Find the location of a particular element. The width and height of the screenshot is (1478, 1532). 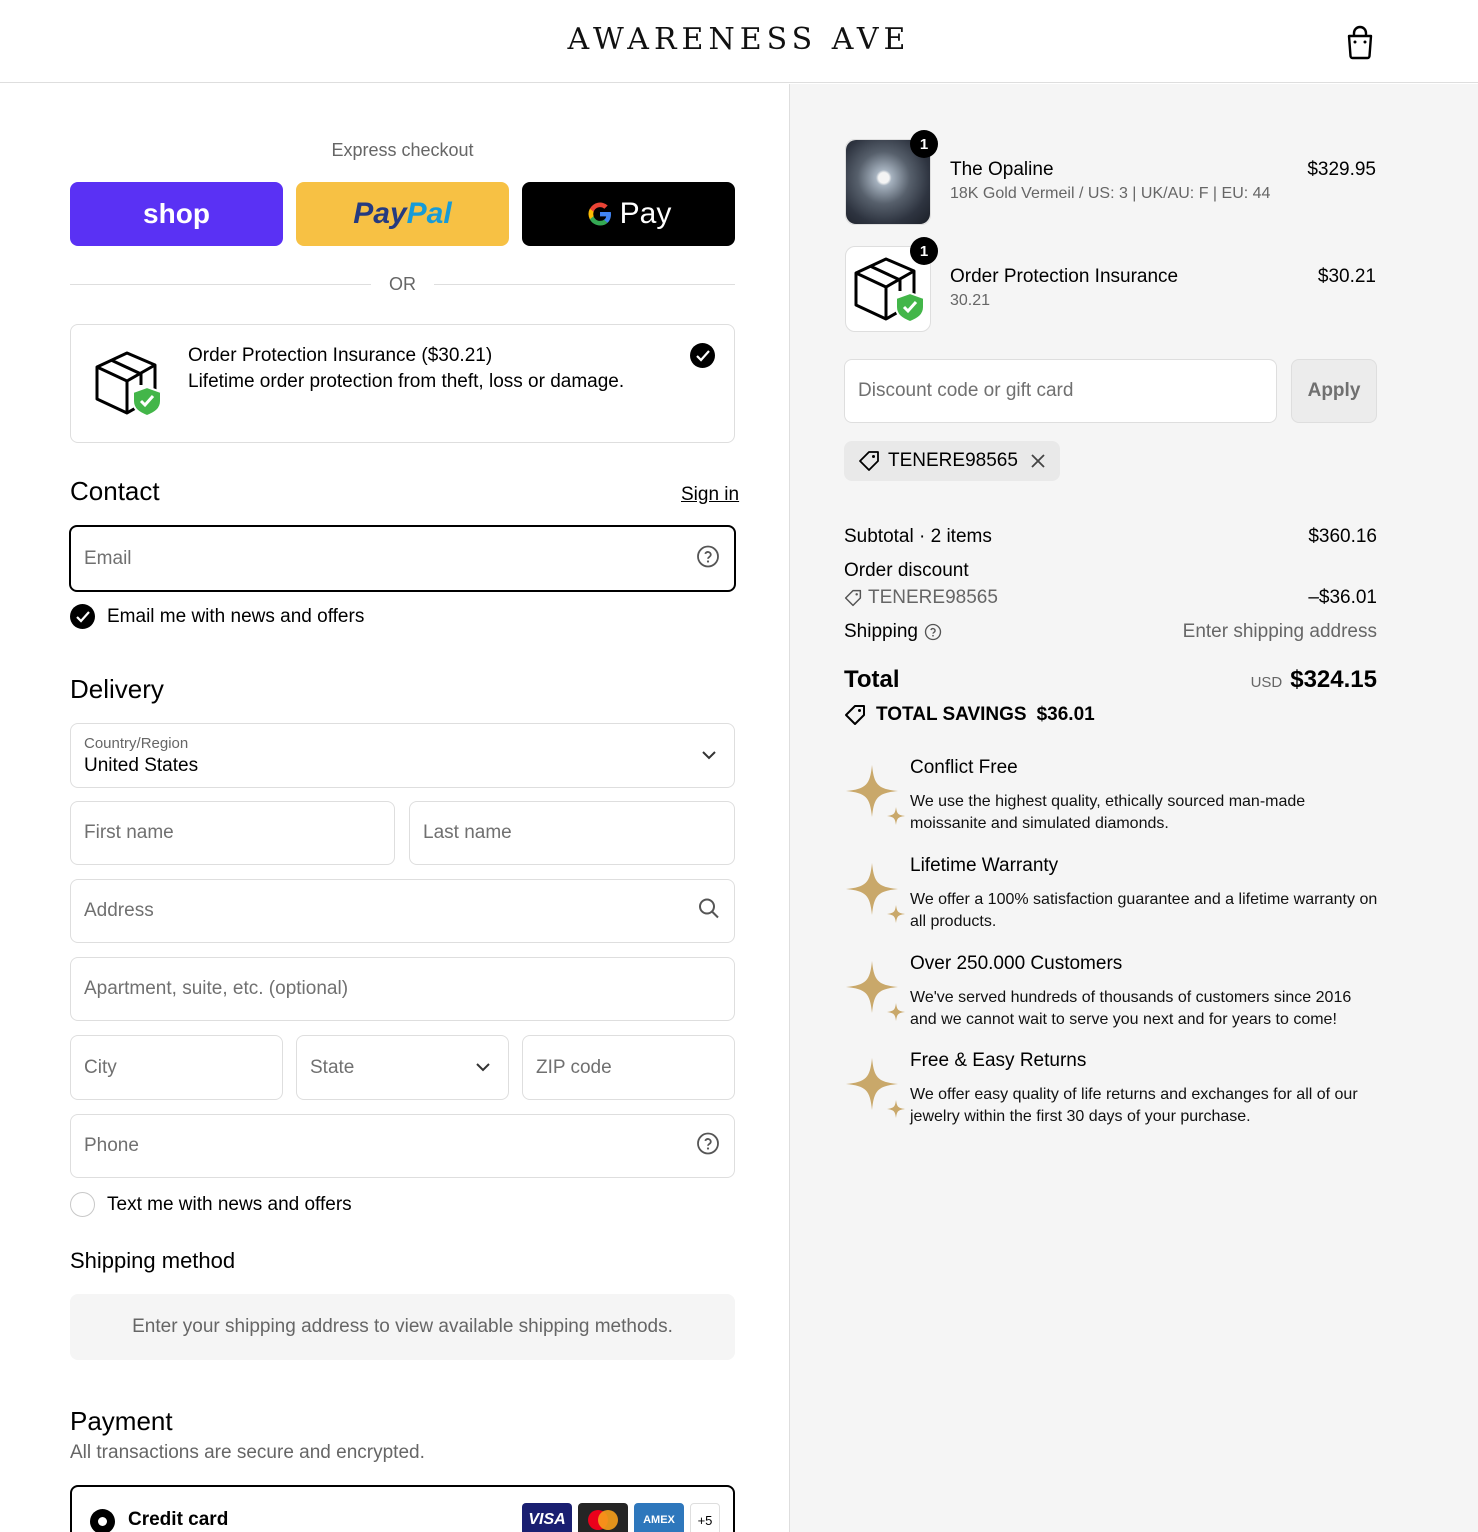

shop-pay-label: shop is located at coordinates (176, 213).